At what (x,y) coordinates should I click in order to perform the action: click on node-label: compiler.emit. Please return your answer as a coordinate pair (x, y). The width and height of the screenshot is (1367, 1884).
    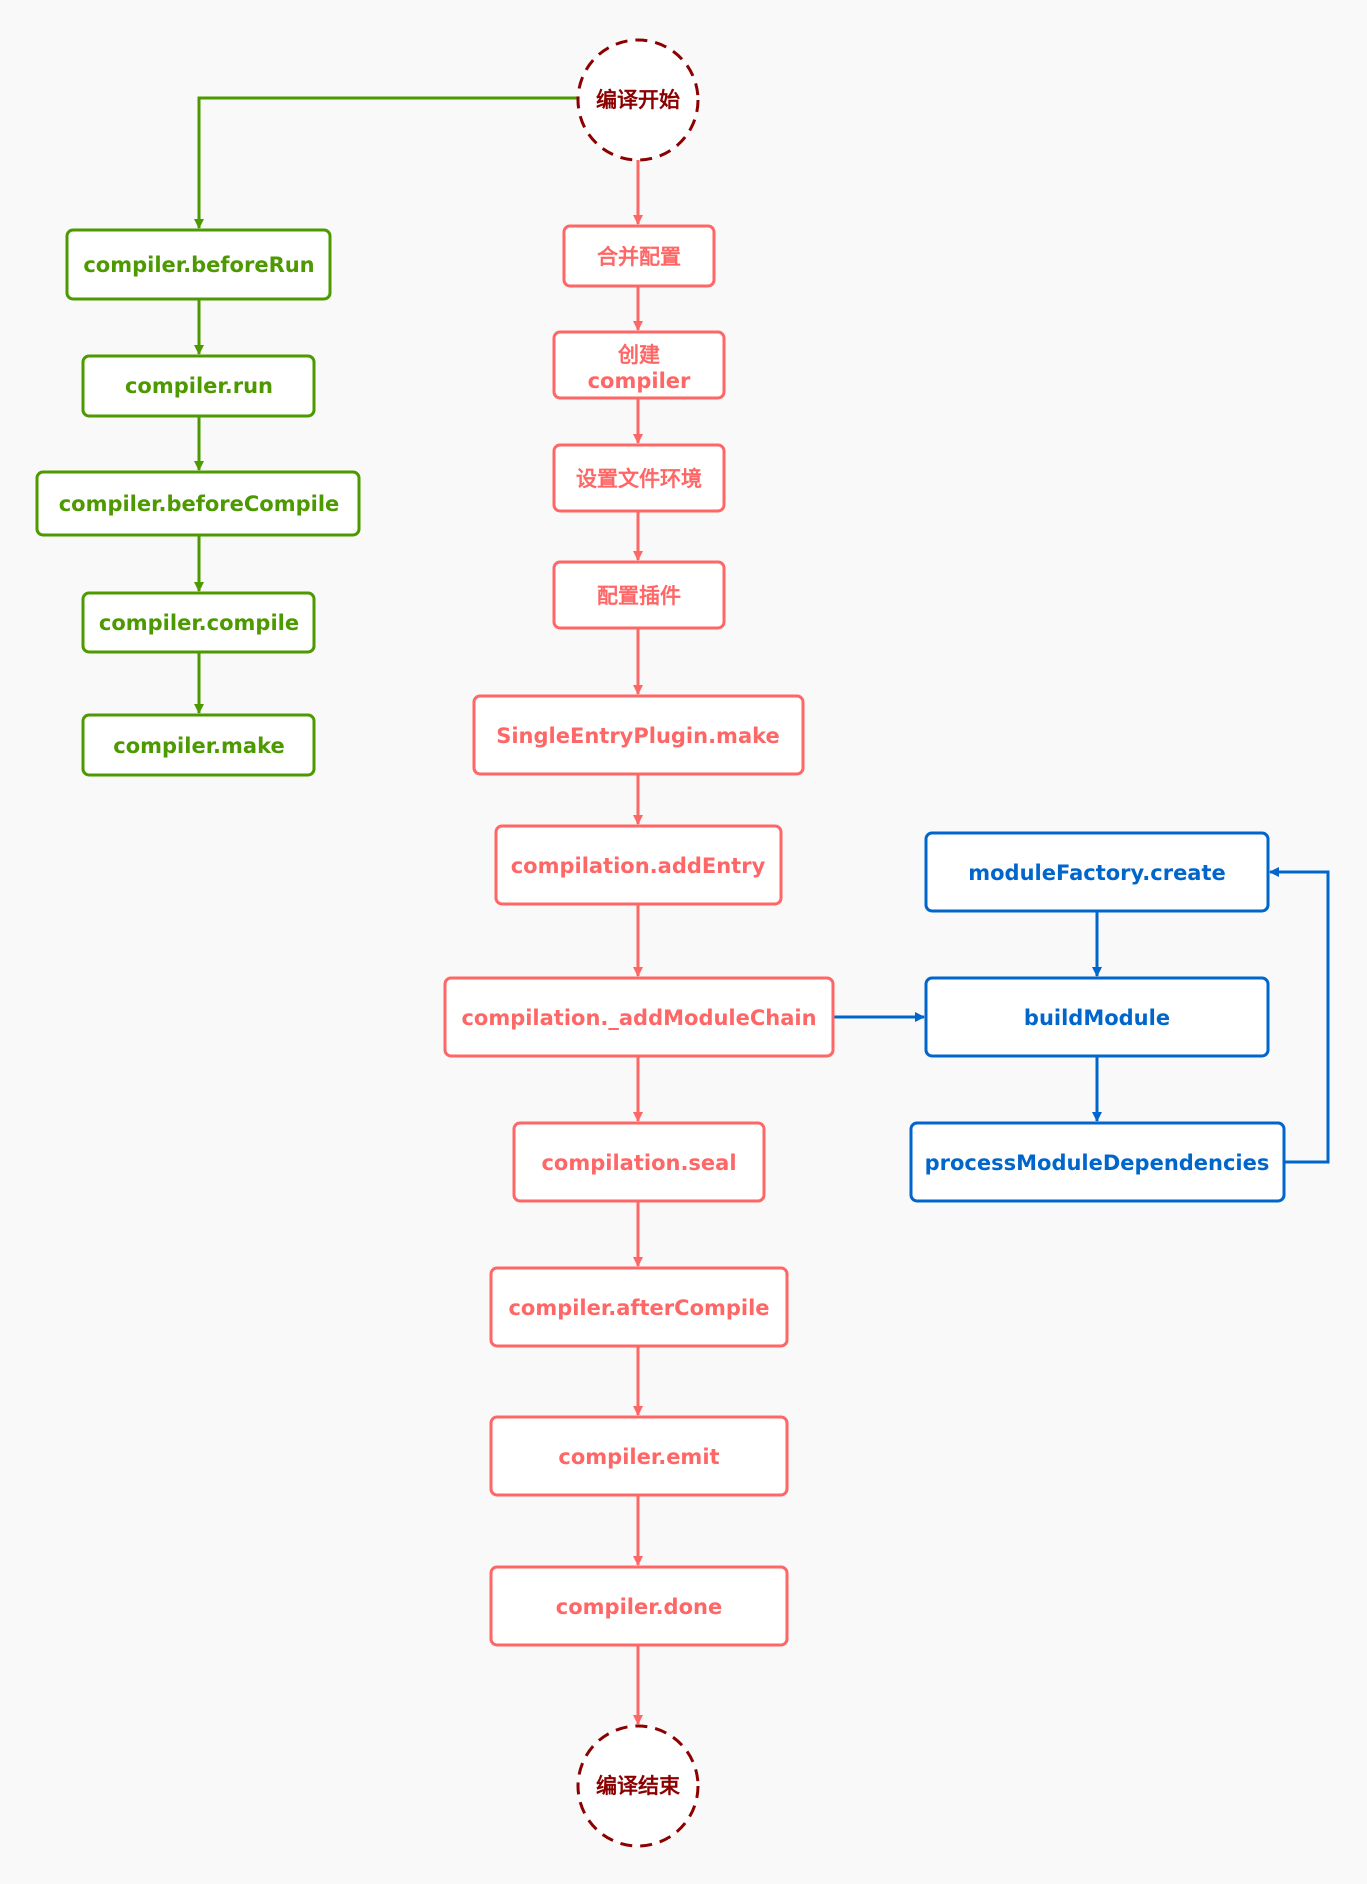
    Looking at the image, I should click on (638, 1457).